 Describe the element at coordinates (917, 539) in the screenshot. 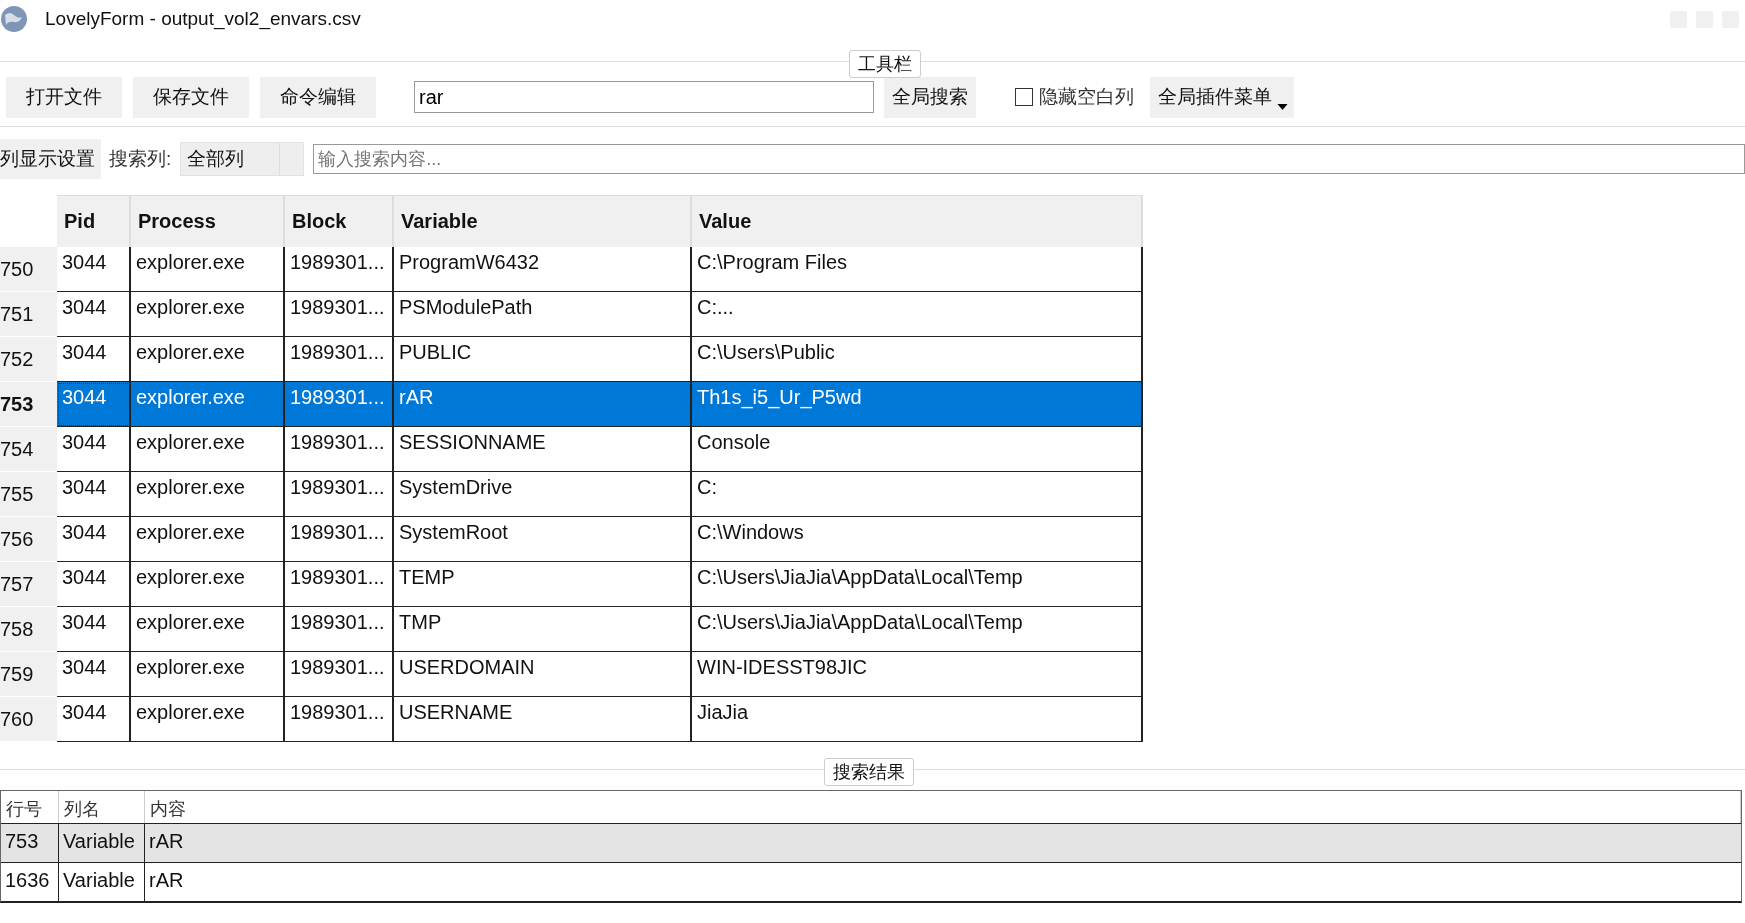

I see `table-cell: C:\Windows` at that location.